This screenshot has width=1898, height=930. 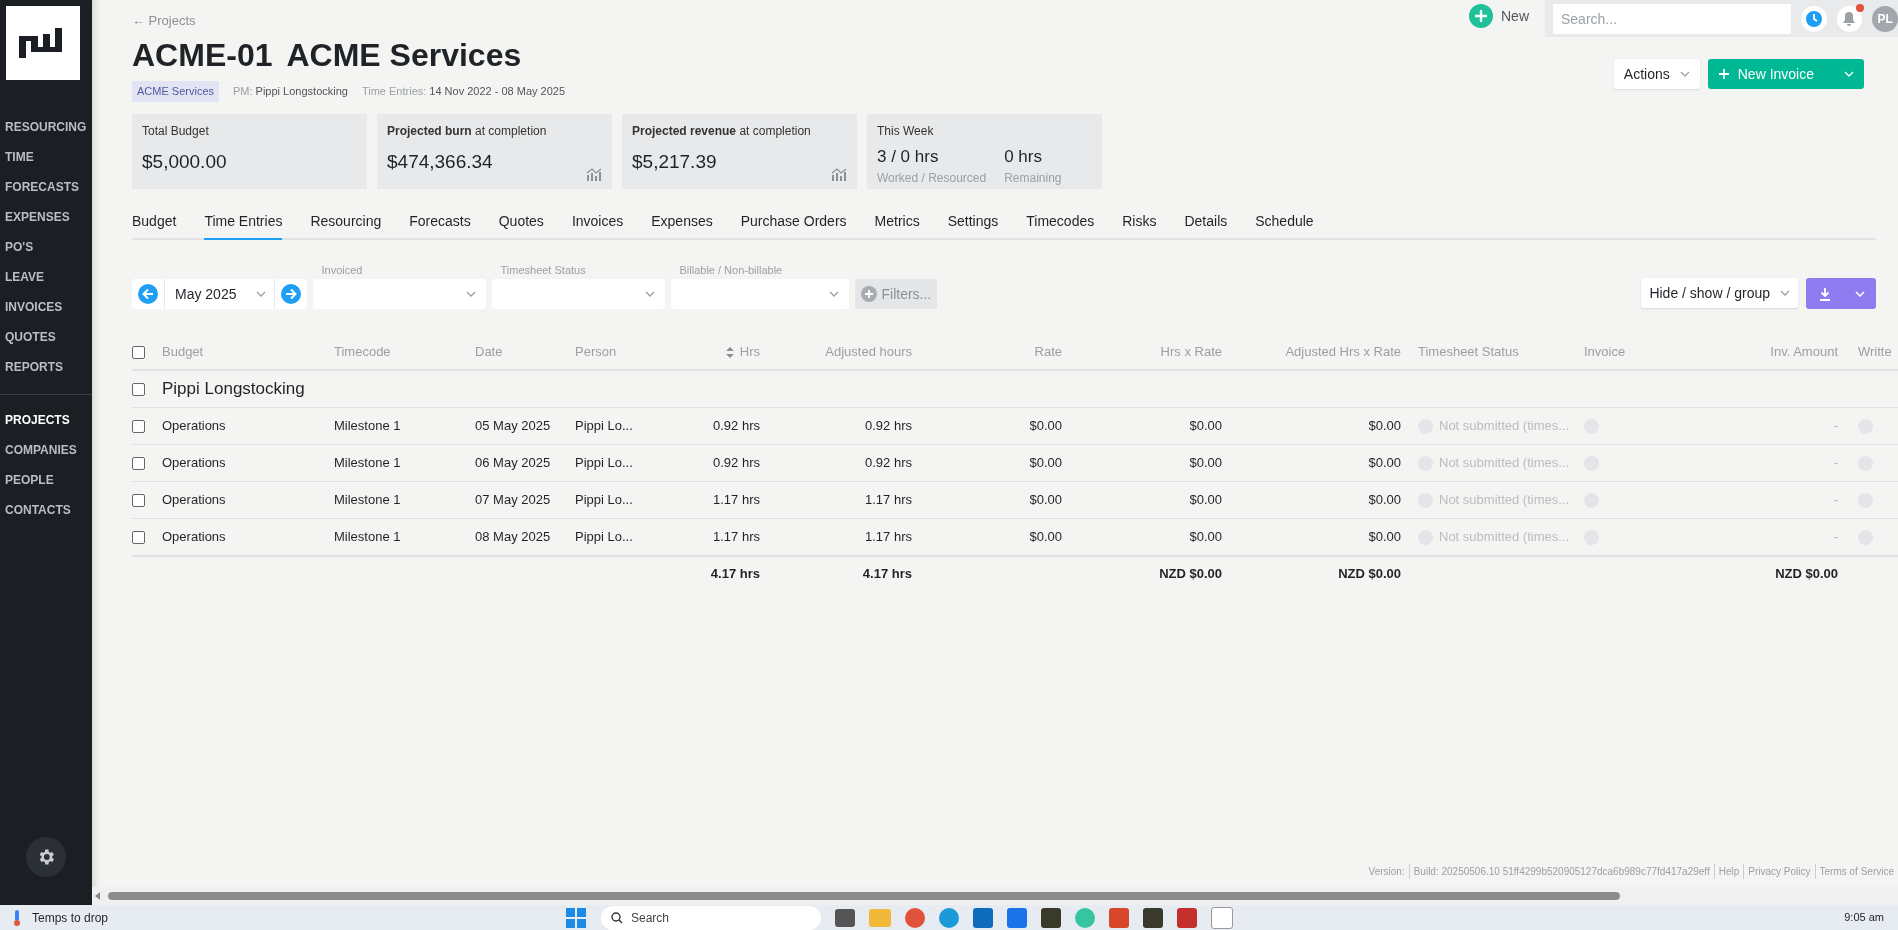 I want to click on sidebar-item: INVOICES, so click(x=46, y=307).